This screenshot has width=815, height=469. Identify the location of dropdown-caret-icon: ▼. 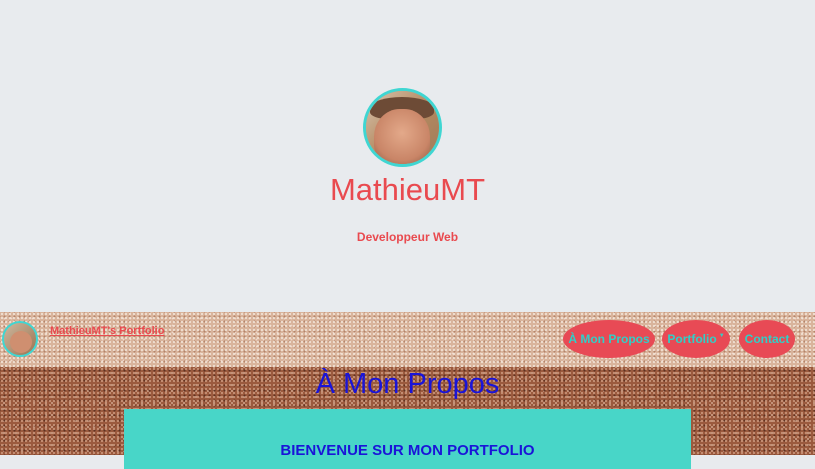
(721, 336).